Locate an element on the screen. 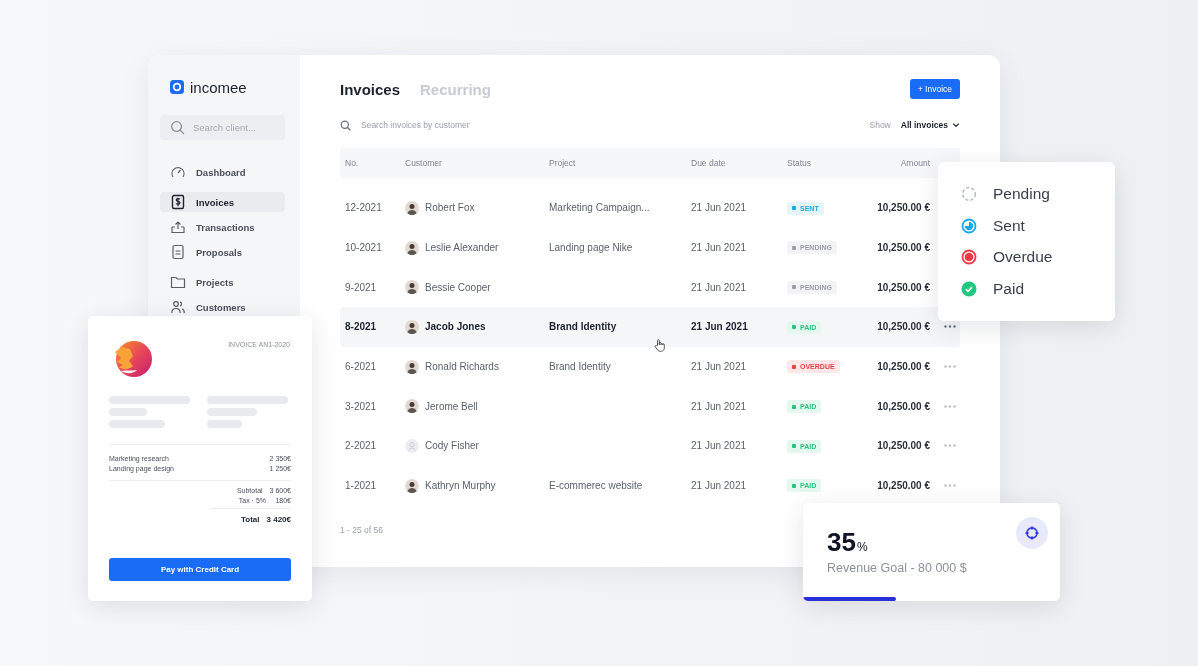 The image size is (1198, 666). table-cell: Ronald Richards is located at coordinates (462, 367).